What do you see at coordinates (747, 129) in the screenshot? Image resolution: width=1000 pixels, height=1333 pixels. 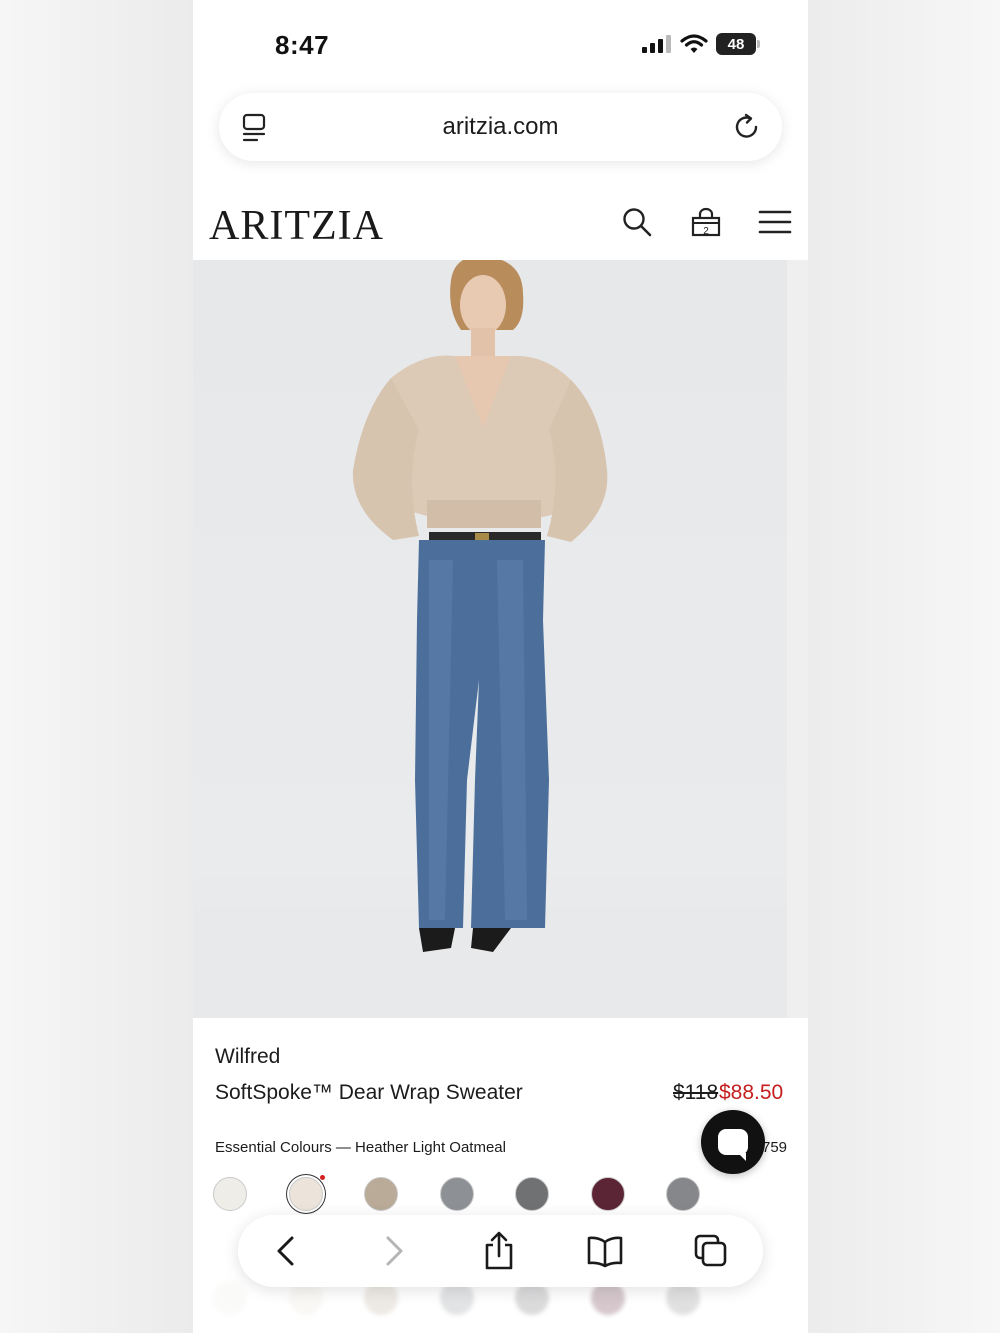 I see `reload-icon` at bounding box center [747, 129].